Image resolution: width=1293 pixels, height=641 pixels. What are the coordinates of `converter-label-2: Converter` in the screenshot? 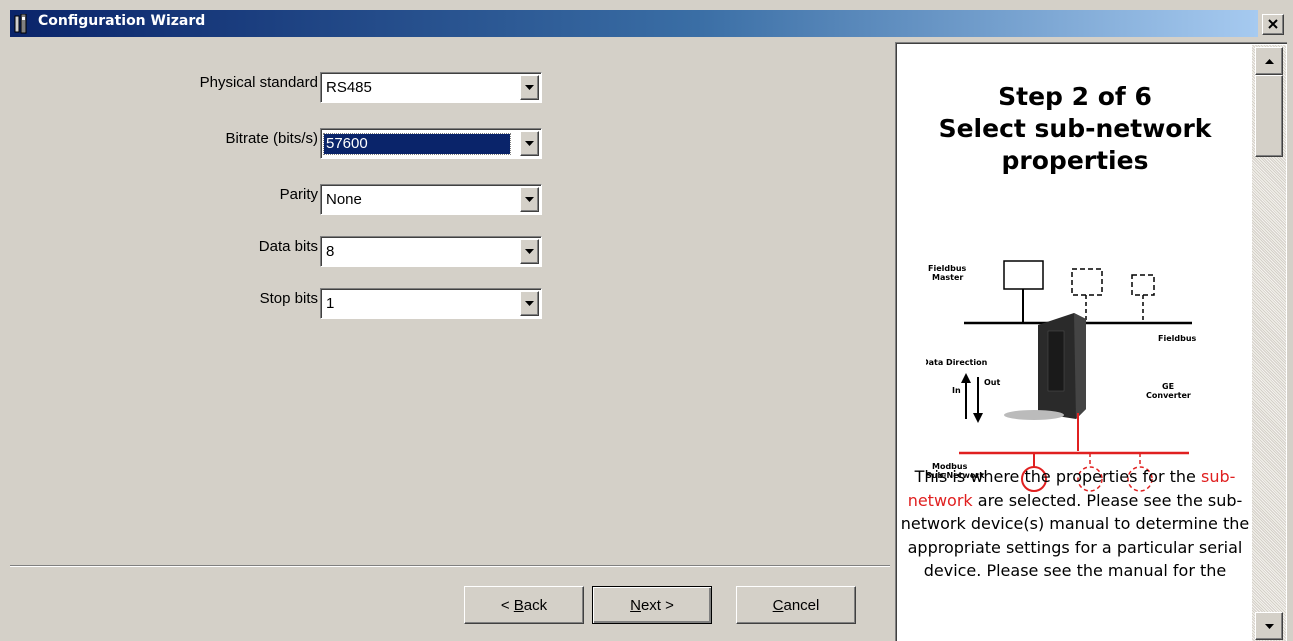 It's located at (1168, 395).